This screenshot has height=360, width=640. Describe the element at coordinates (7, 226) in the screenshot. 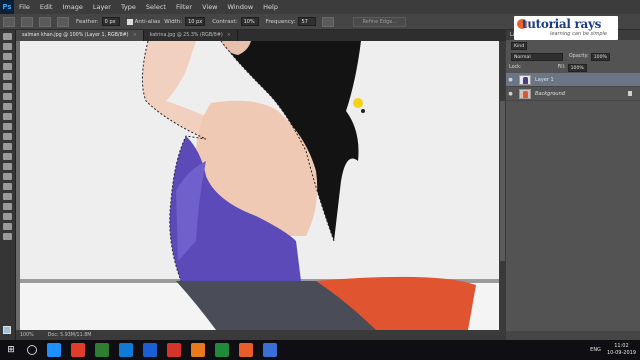

I see `zoom-tool-icon` at that location.